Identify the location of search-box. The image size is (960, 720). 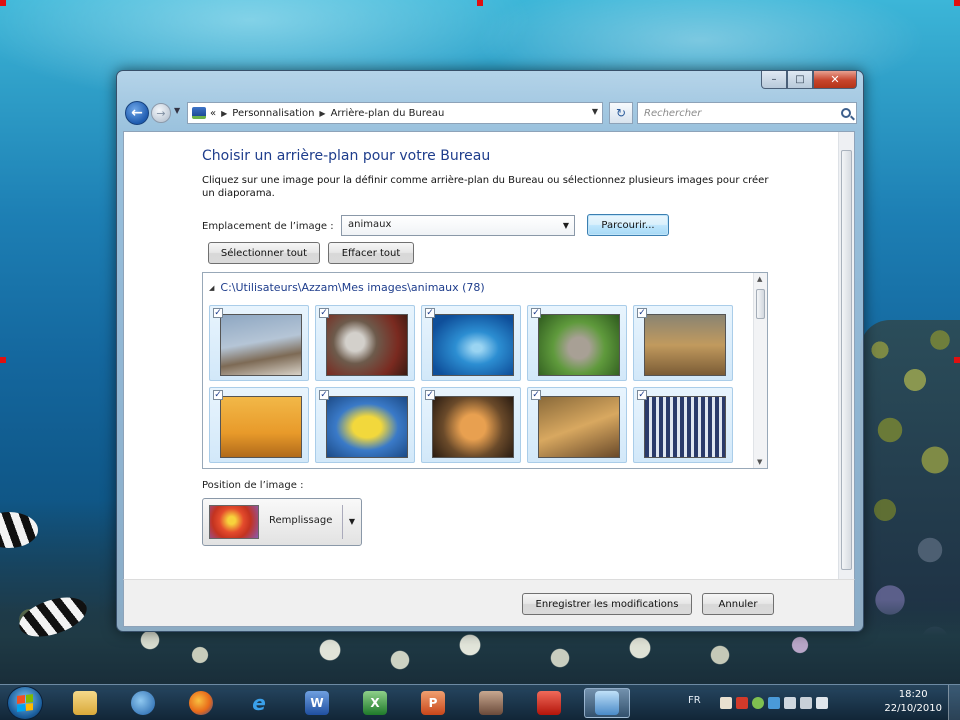
(747, 113).